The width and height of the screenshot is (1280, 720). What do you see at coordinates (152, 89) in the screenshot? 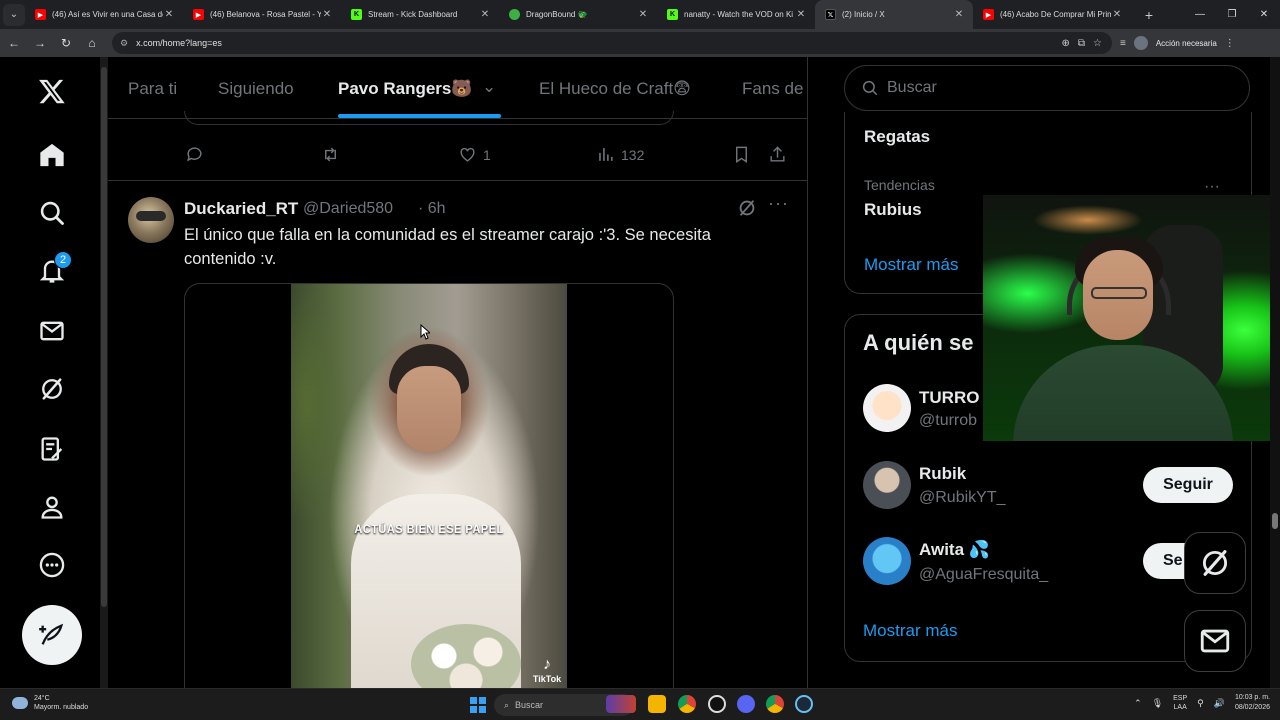
I see `tab-para-ti: Para ti` at bounding box center [152, 89].